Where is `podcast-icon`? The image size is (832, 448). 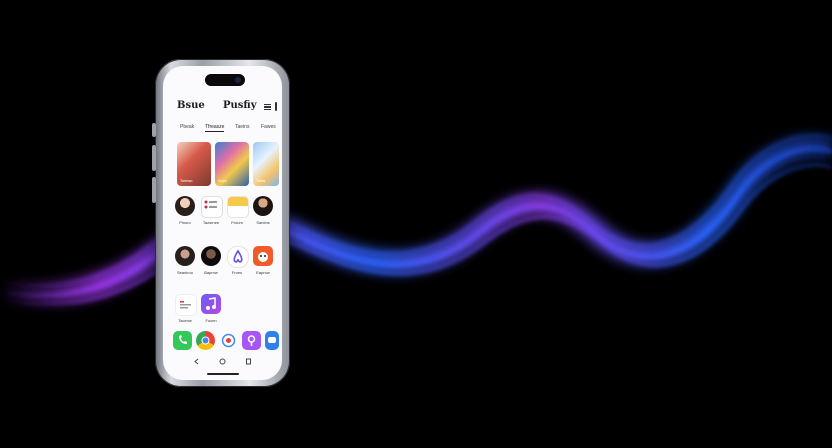
podcast-icon is located at coordinates (251, 340).